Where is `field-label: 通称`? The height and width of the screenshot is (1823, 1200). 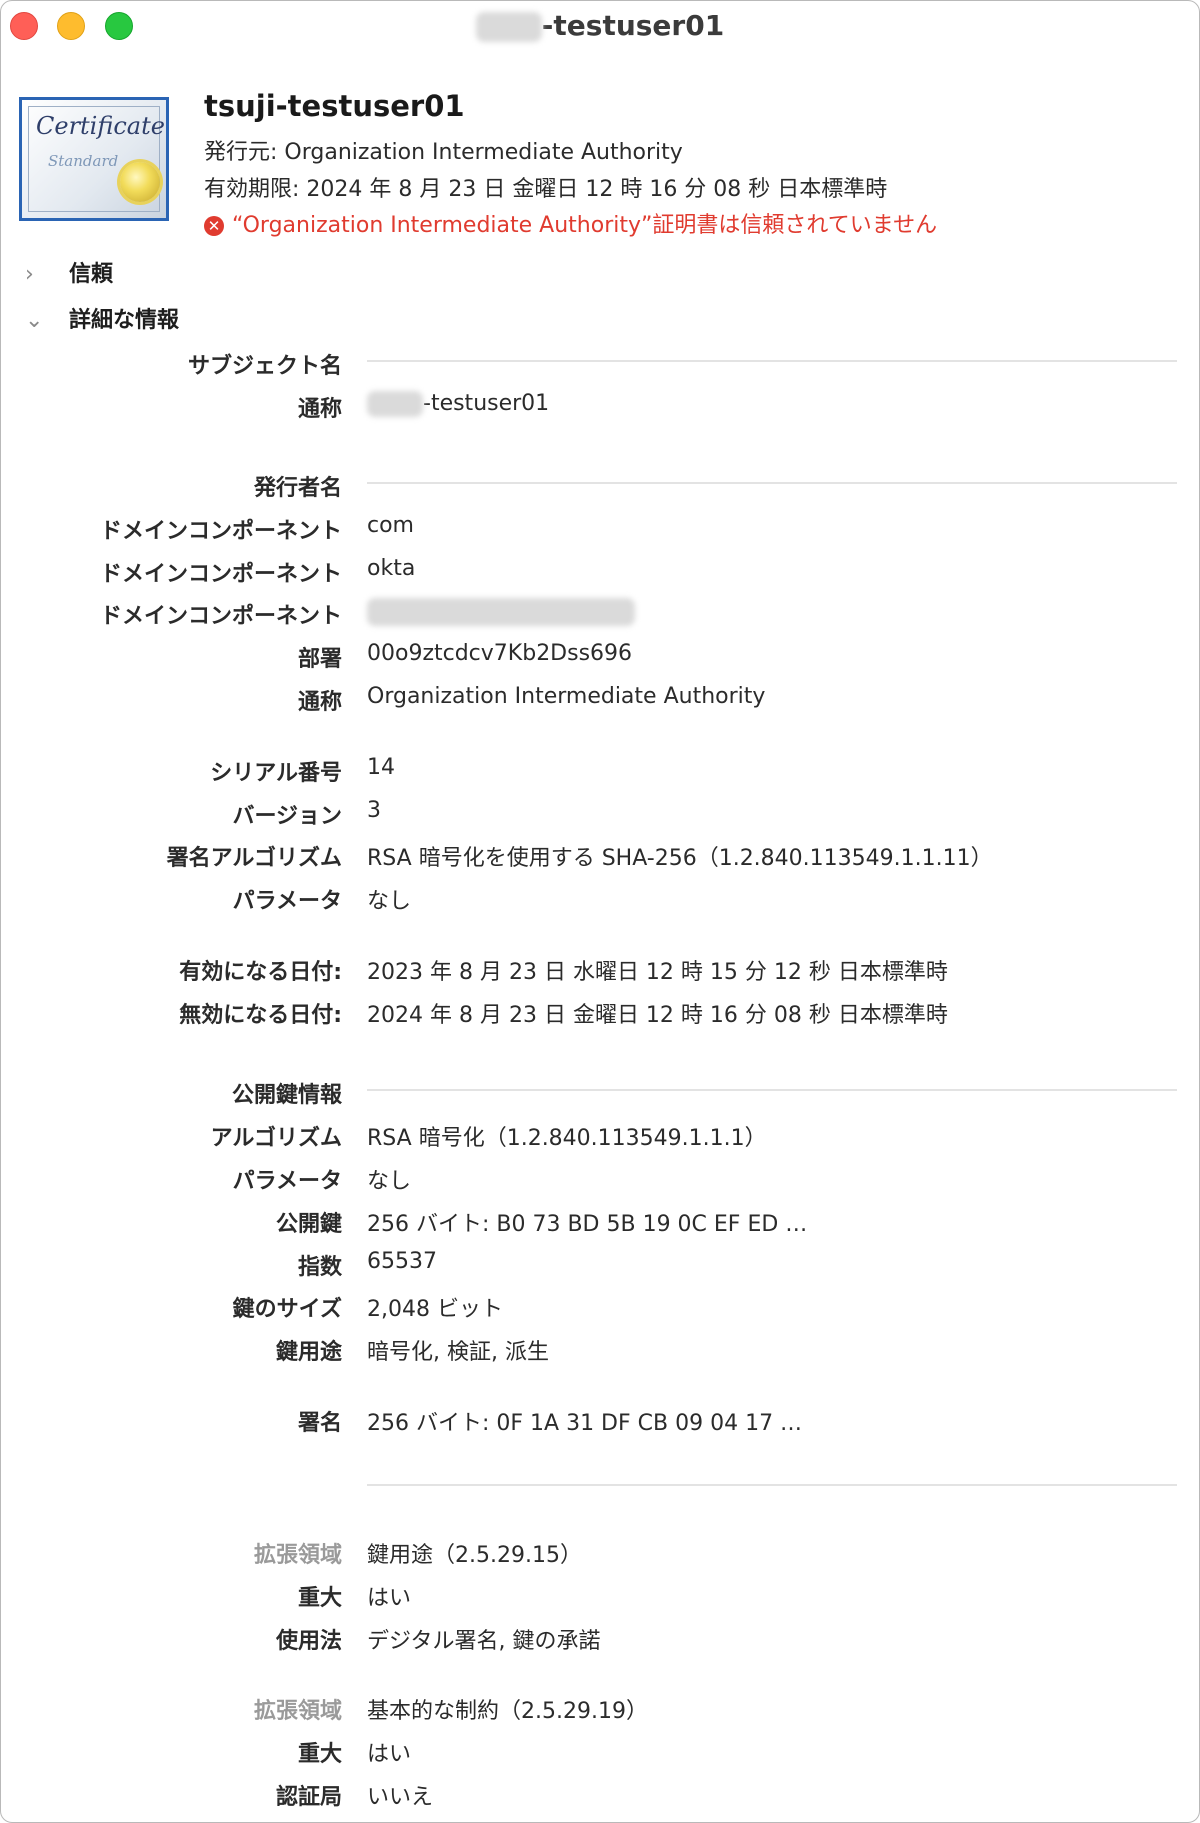 field-label: 通称 is located at coordinates (319, 409).